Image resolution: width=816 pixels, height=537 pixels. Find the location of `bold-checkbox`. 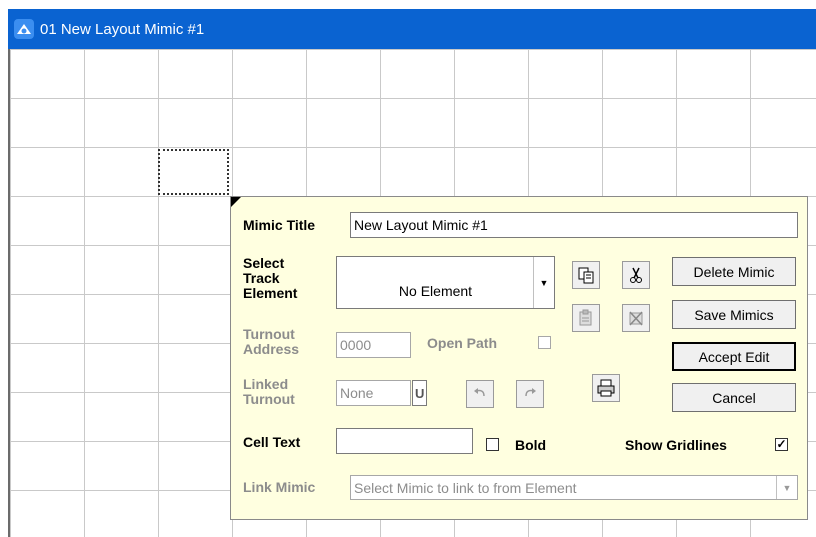

bold-checkbox is located at coordinates (492, 444).